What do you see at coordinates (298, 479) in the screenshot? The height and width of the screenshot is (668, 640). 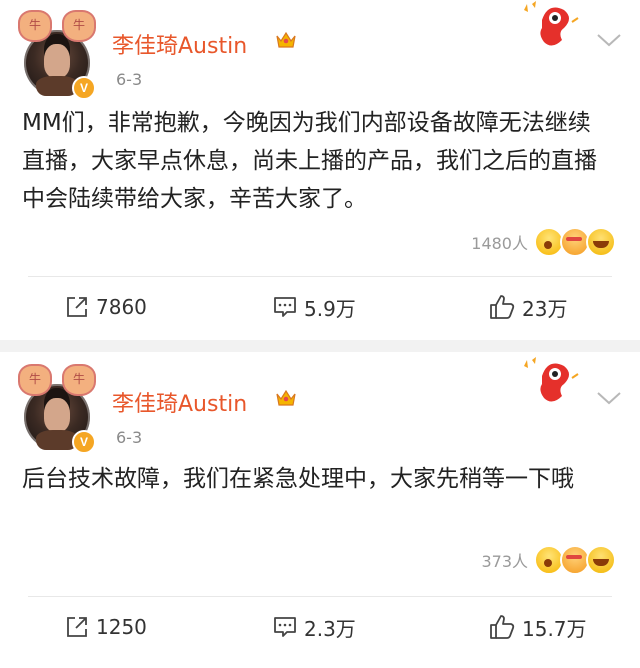 I see `post-content: 后台技术故障，我们在紧急处理中，大家先稍等一下哦` at bounding box center [298, 479].